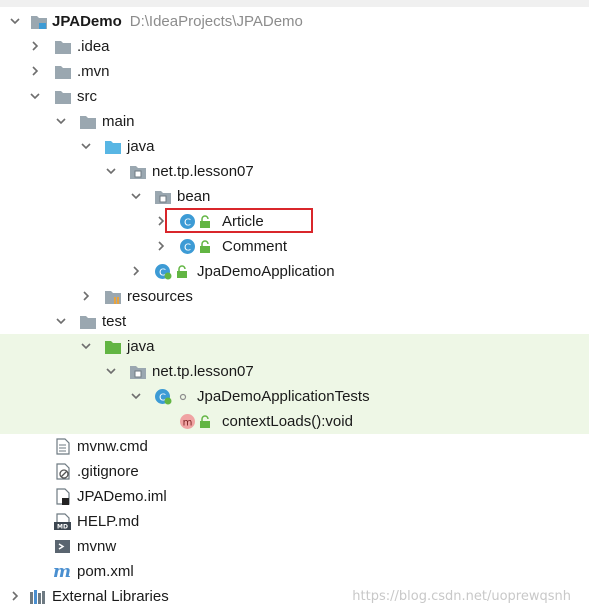 This screenshot has width=589, height=612. I want to click on top-strip, so click(294, 3).